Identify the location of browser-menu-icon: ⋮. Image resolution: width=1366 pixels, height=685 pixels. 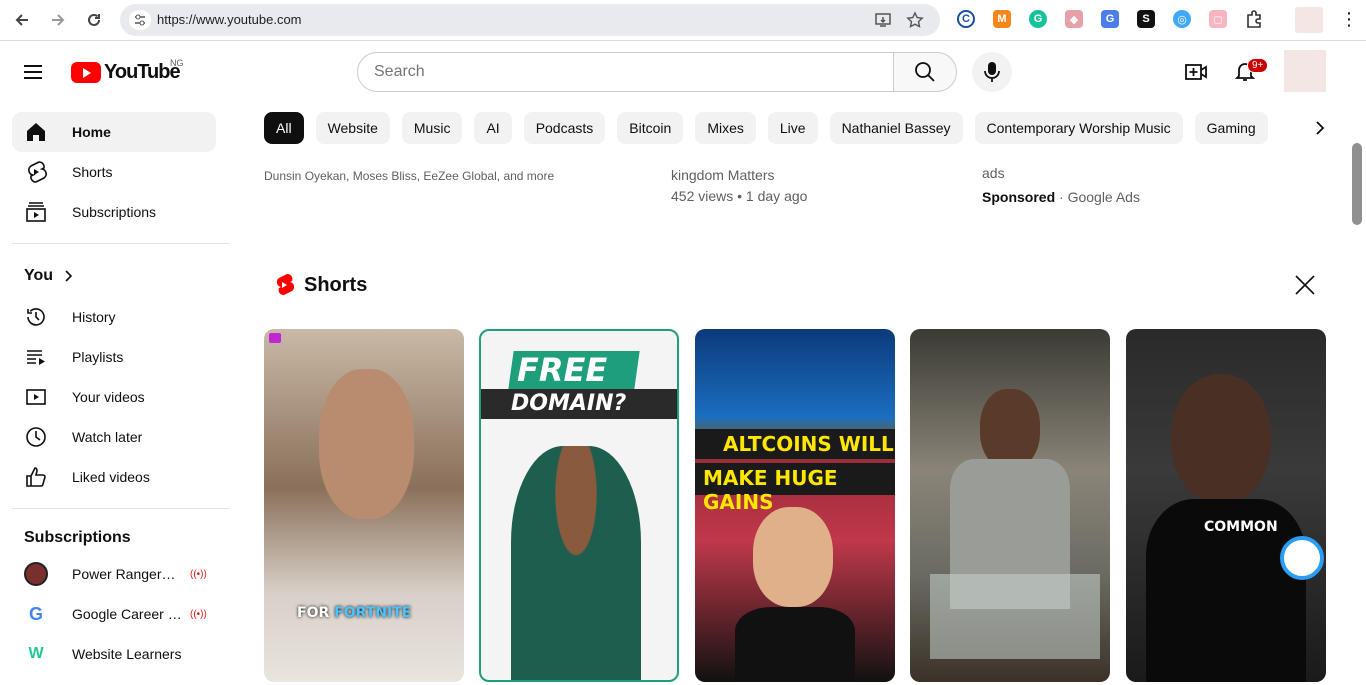
(1349, 19).